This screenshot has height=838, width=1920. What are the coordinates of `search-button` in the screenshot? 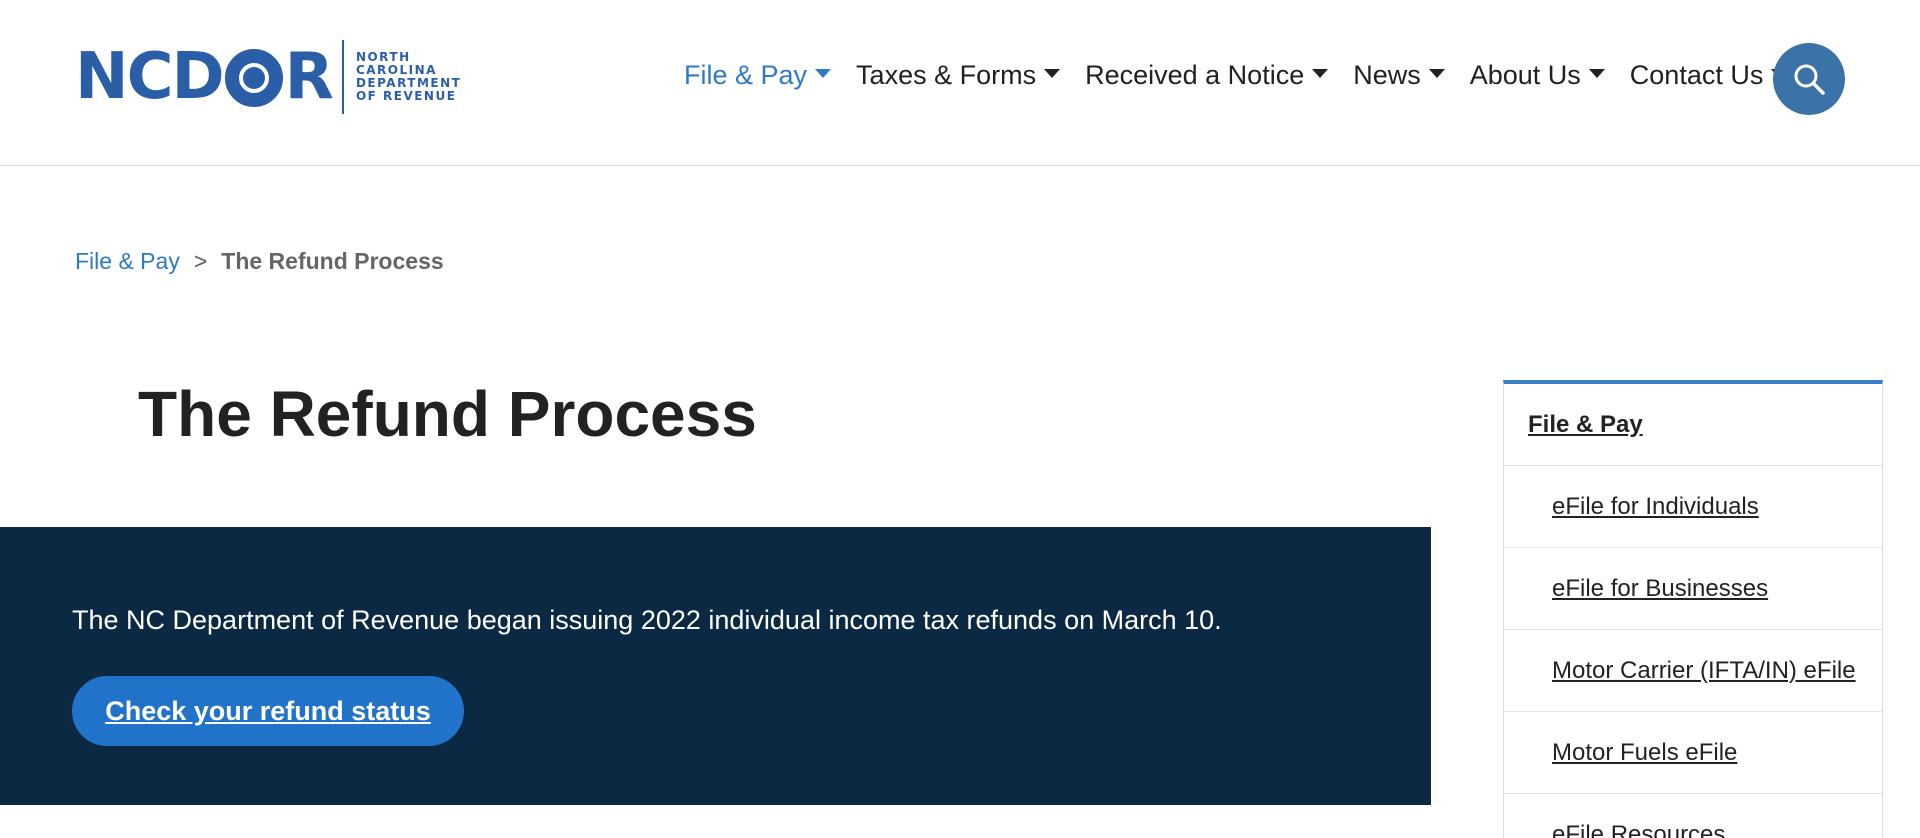 It's located at (1809, 79).